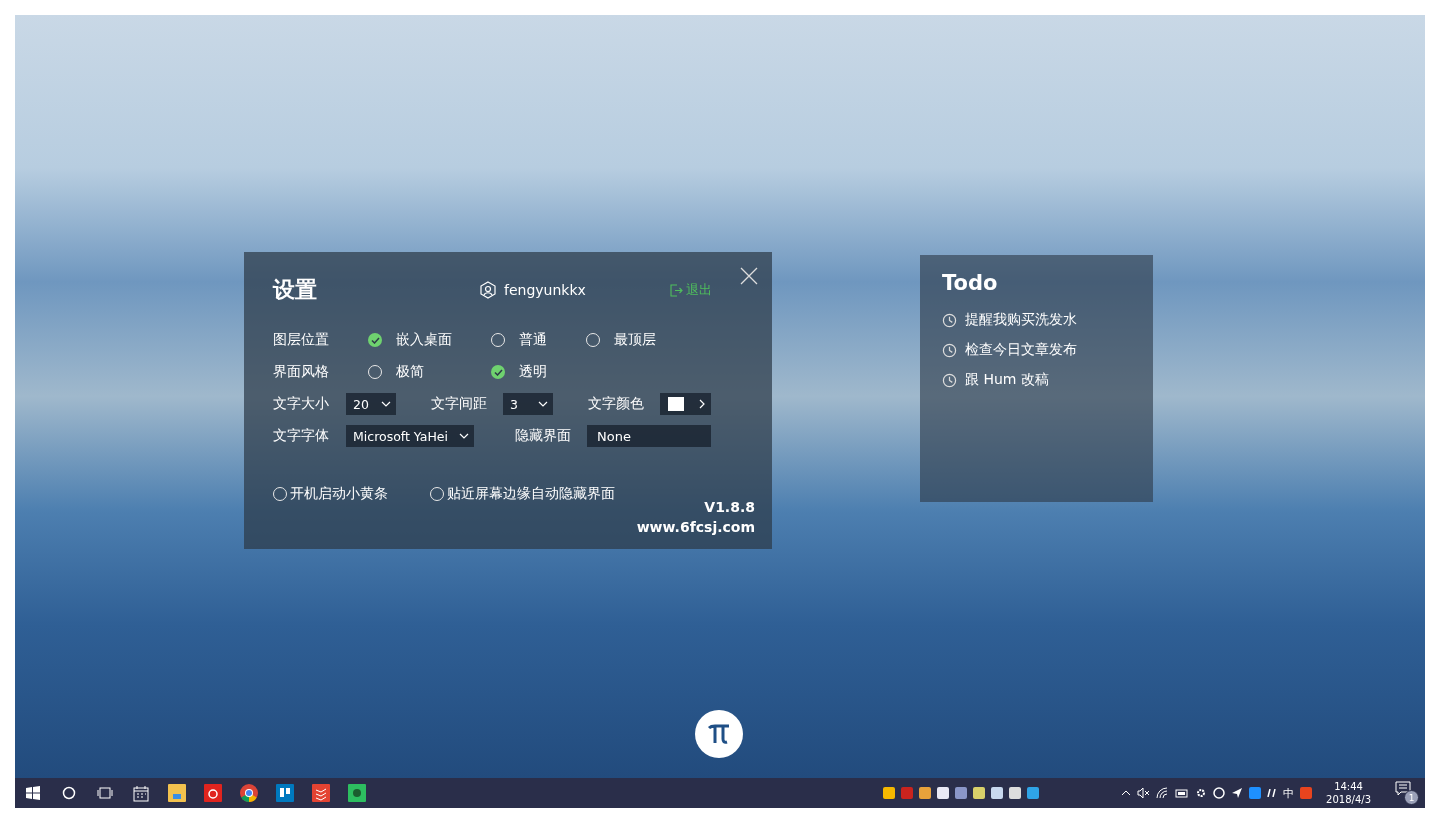 This screenshot has height=823, width=1440. I want to click on version-text: V1.8.8, so click(729, 507).